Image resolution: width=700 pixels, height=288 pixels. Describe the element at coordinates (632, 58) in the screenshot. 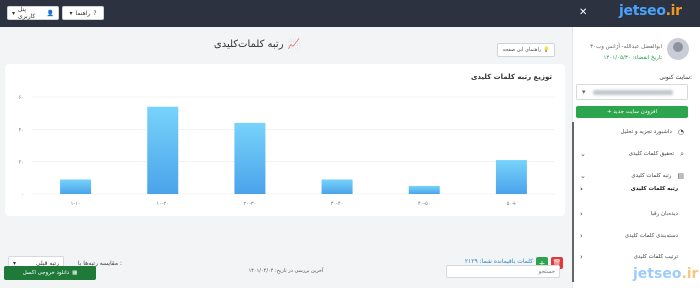

I see `expire-date: تاریخ انقضاء: ۱۴۰۱/۰۵/۳۰` at that location.